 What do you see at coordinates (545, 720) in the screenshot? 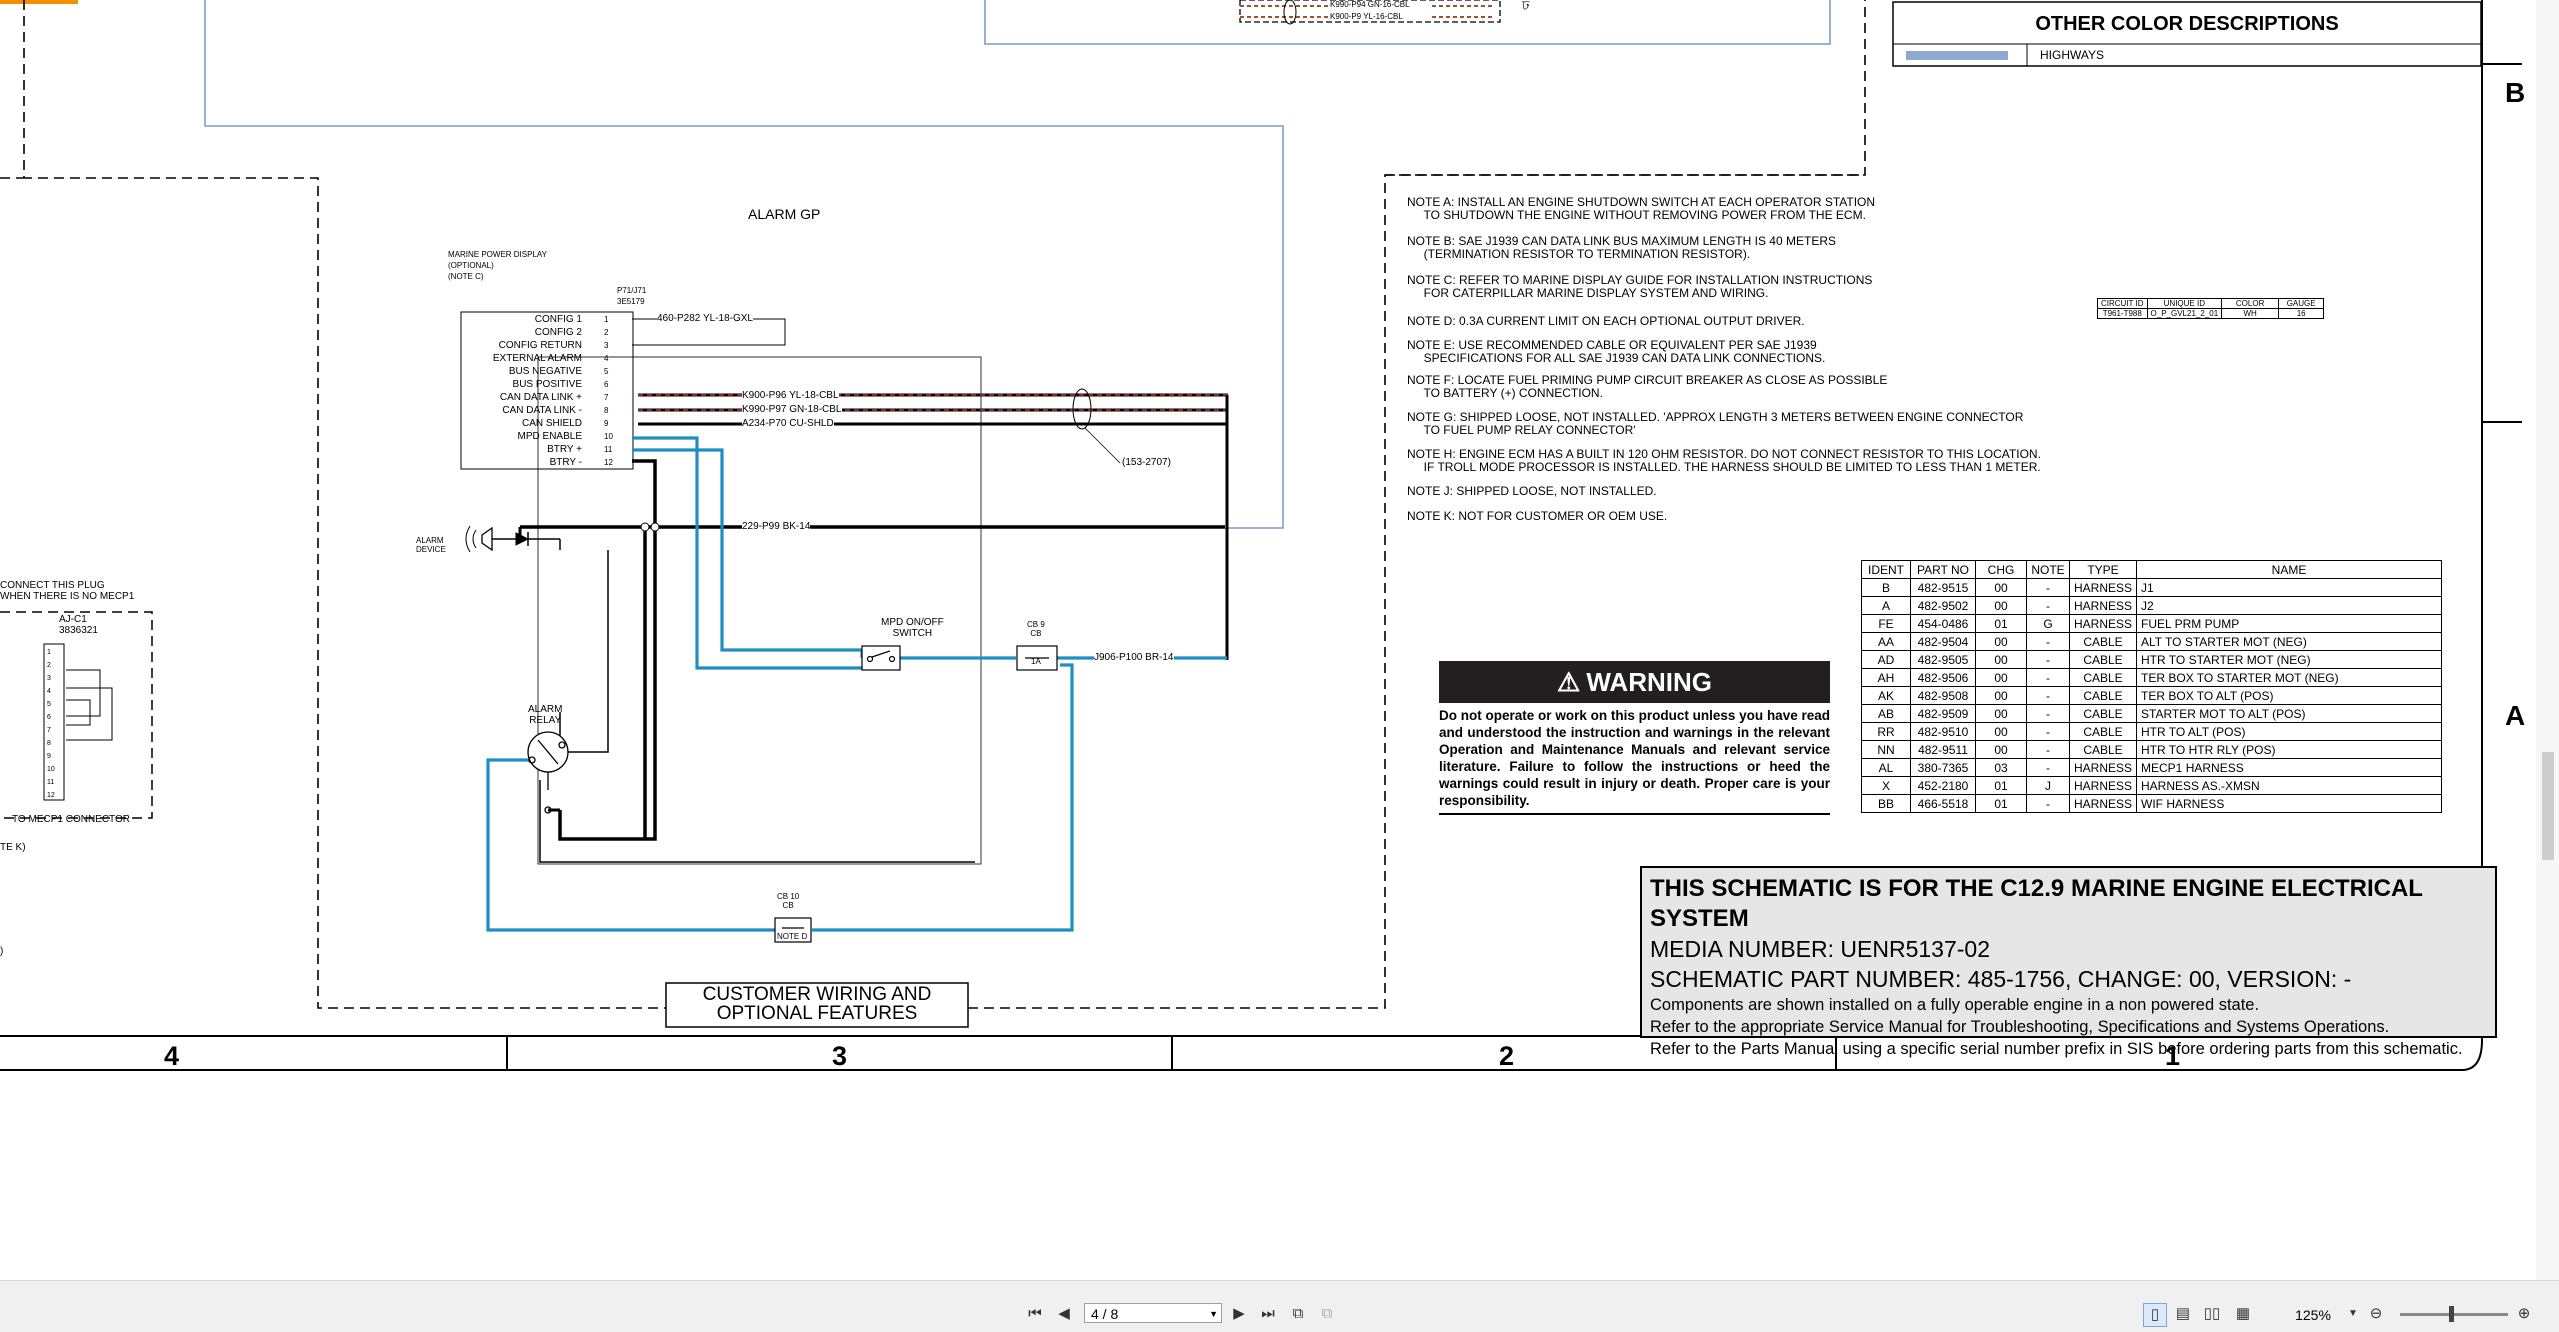
I see `alarm-relay-label-line: RELAY` at bounding box center [545, 720].